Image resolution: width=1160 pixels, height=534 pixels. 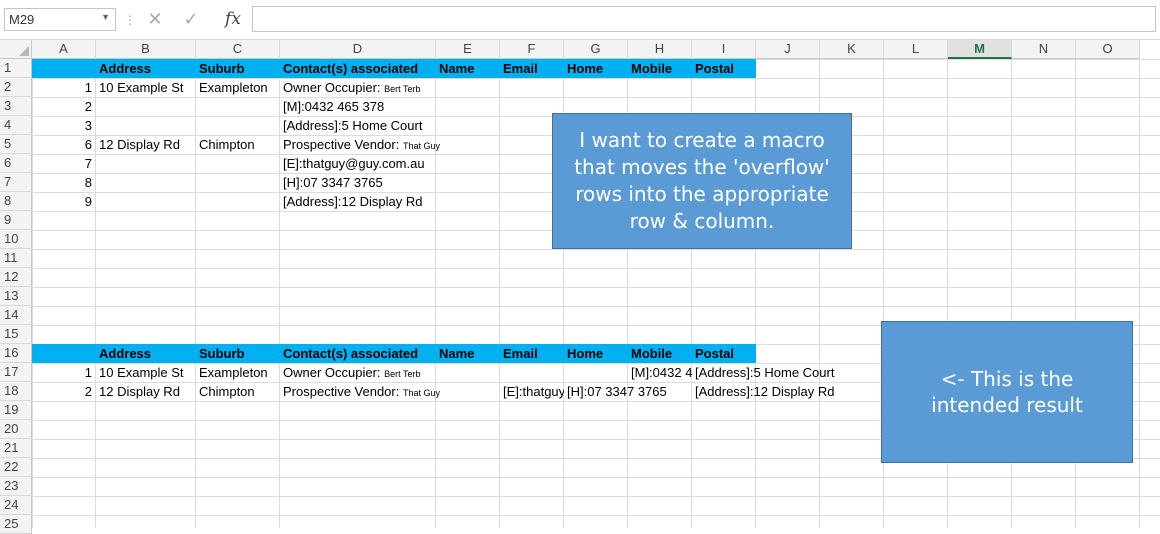 What do you see at coordinates (596, 49) in the screenshot?
I see `column-header-g: G` at bounding box center [596, 49].